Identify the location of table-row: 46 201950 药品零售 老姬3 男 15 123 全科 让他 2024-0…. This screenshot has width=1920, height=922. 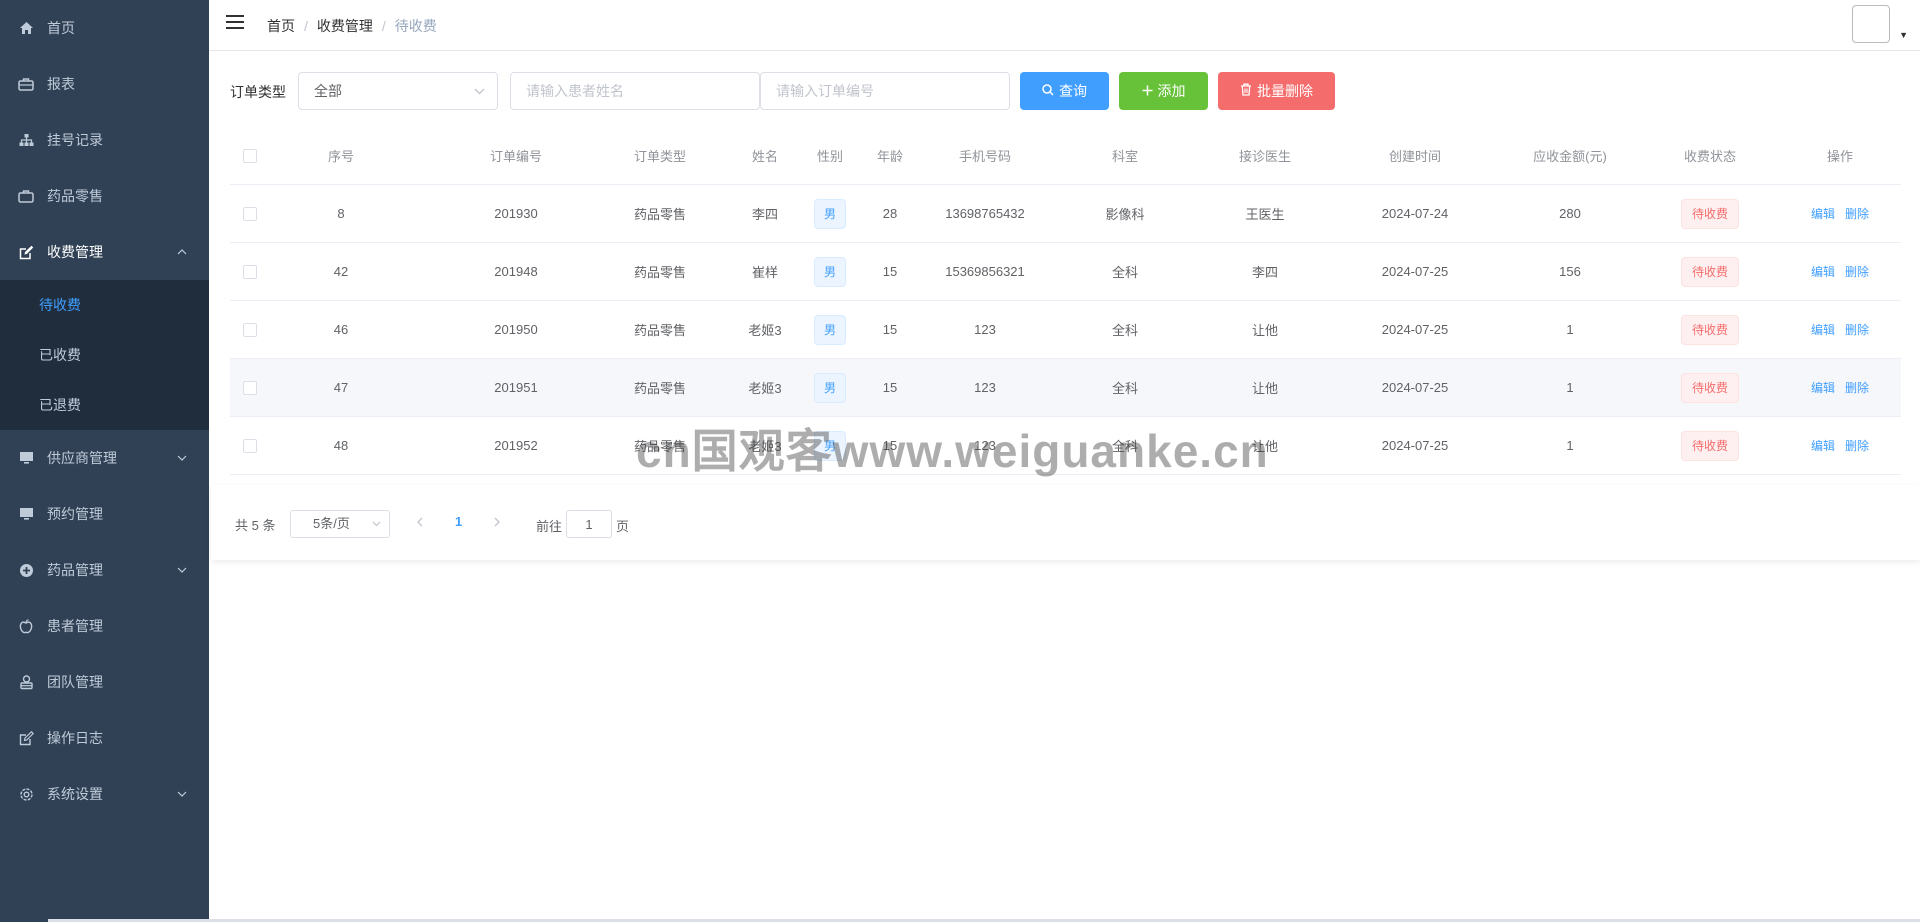
(1065, 330).